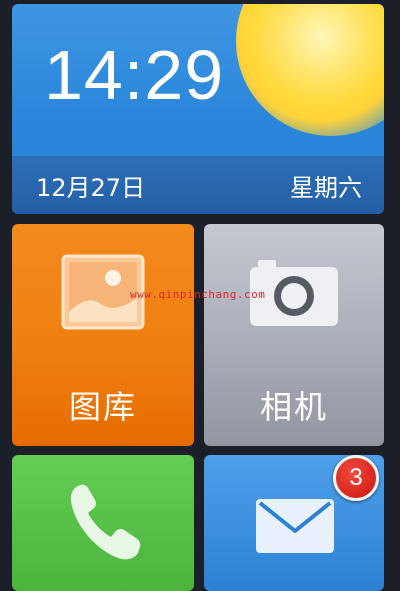 This screenshot has width=400, height=591. Describe the element at coordinates (91, 188) in the screenshot. I see `date-text: 12月27日` at that location.